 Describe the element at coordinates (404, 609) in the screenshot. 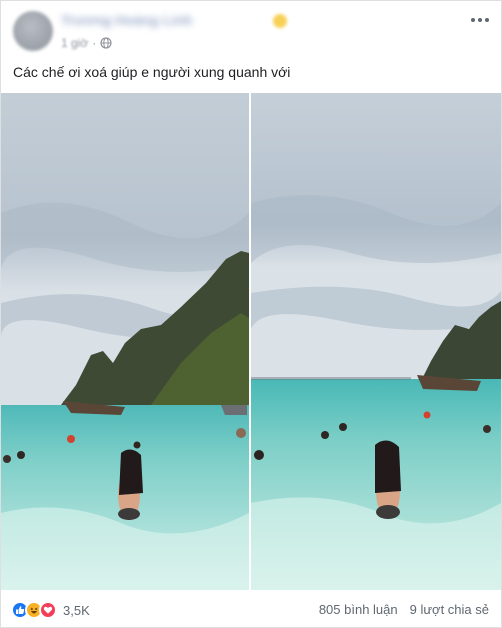

I see `engagement-stats: 805 bình luận 9 lượt chia sẻ` at that location.